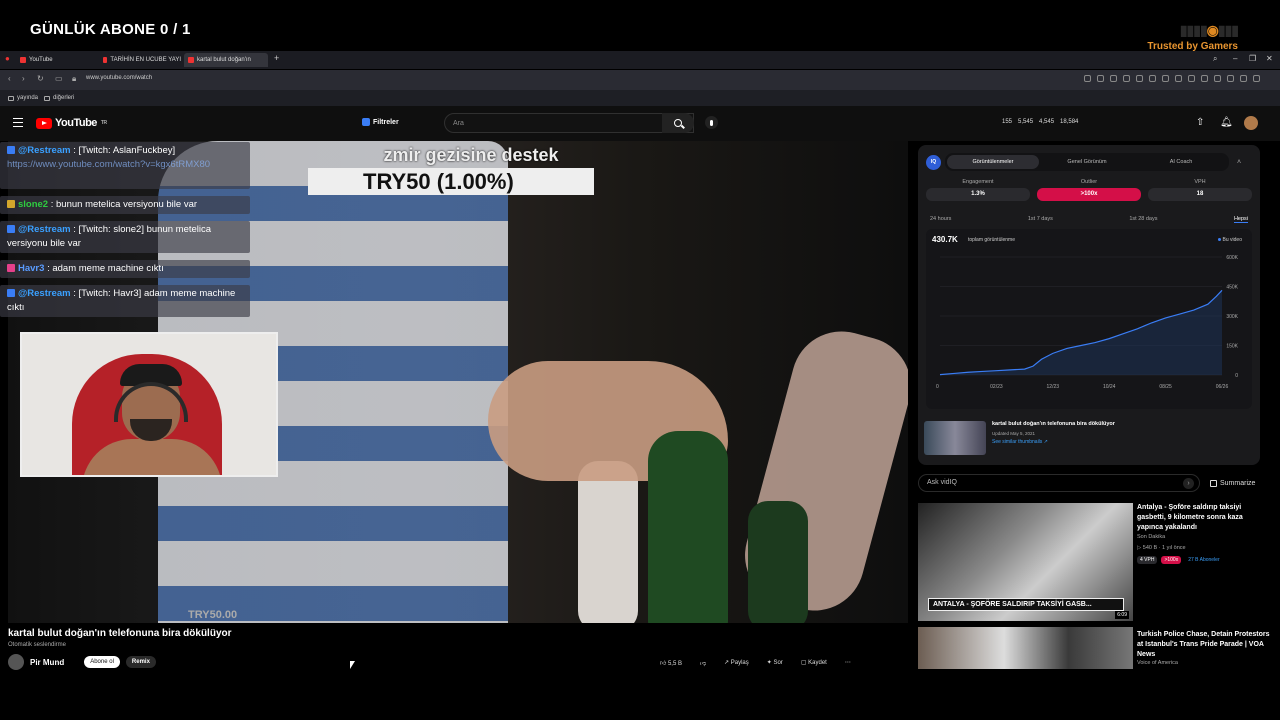 This screenshot has height=720, width=1280. Describe the element at coordinates (1151, 537) in the screenshot. I see `recommendation-channel: Son Dakika` at that location.